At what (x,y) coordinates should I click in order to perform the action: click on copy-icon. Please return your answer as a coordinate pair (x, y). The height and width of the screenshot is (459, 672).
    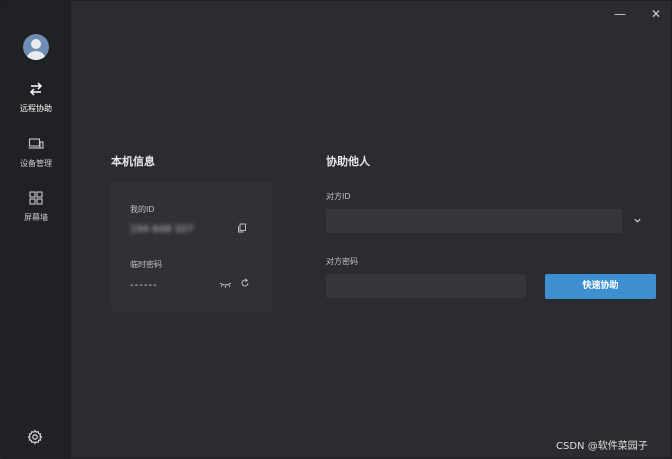
    Looking at the image, I should click on (242, 228).